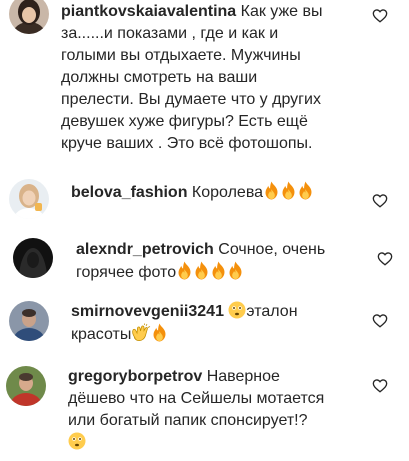 Image resolution: width=409 pixels, height=461 pixels. Describe the element at coordinates (148, 11) in the screenshot. I see `comment-username: piantkovskaiavalentina` at that location.